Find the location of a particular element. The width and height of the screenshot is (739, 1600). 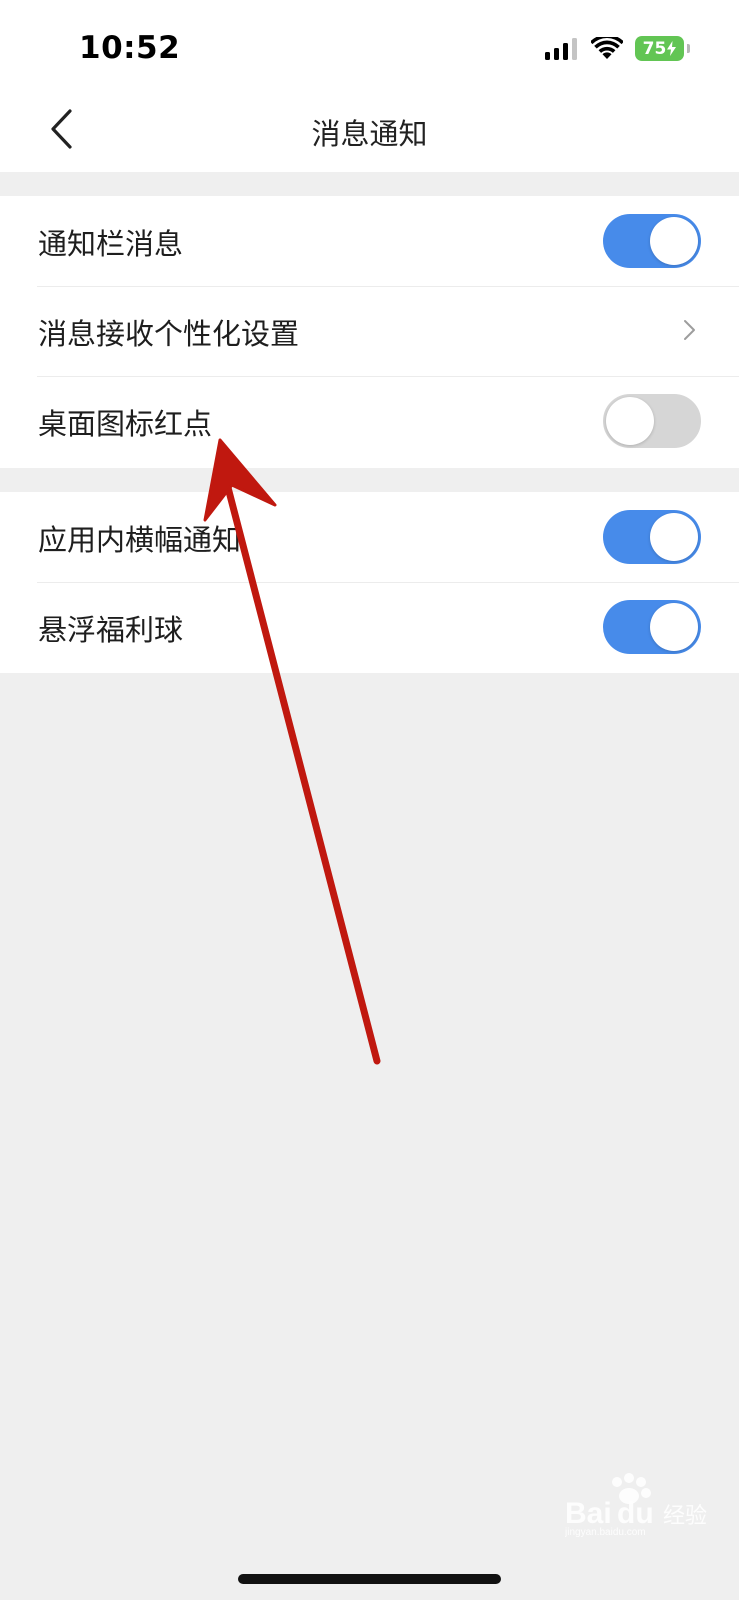

svg-text: Bai is located at coordinates (588, 1513).